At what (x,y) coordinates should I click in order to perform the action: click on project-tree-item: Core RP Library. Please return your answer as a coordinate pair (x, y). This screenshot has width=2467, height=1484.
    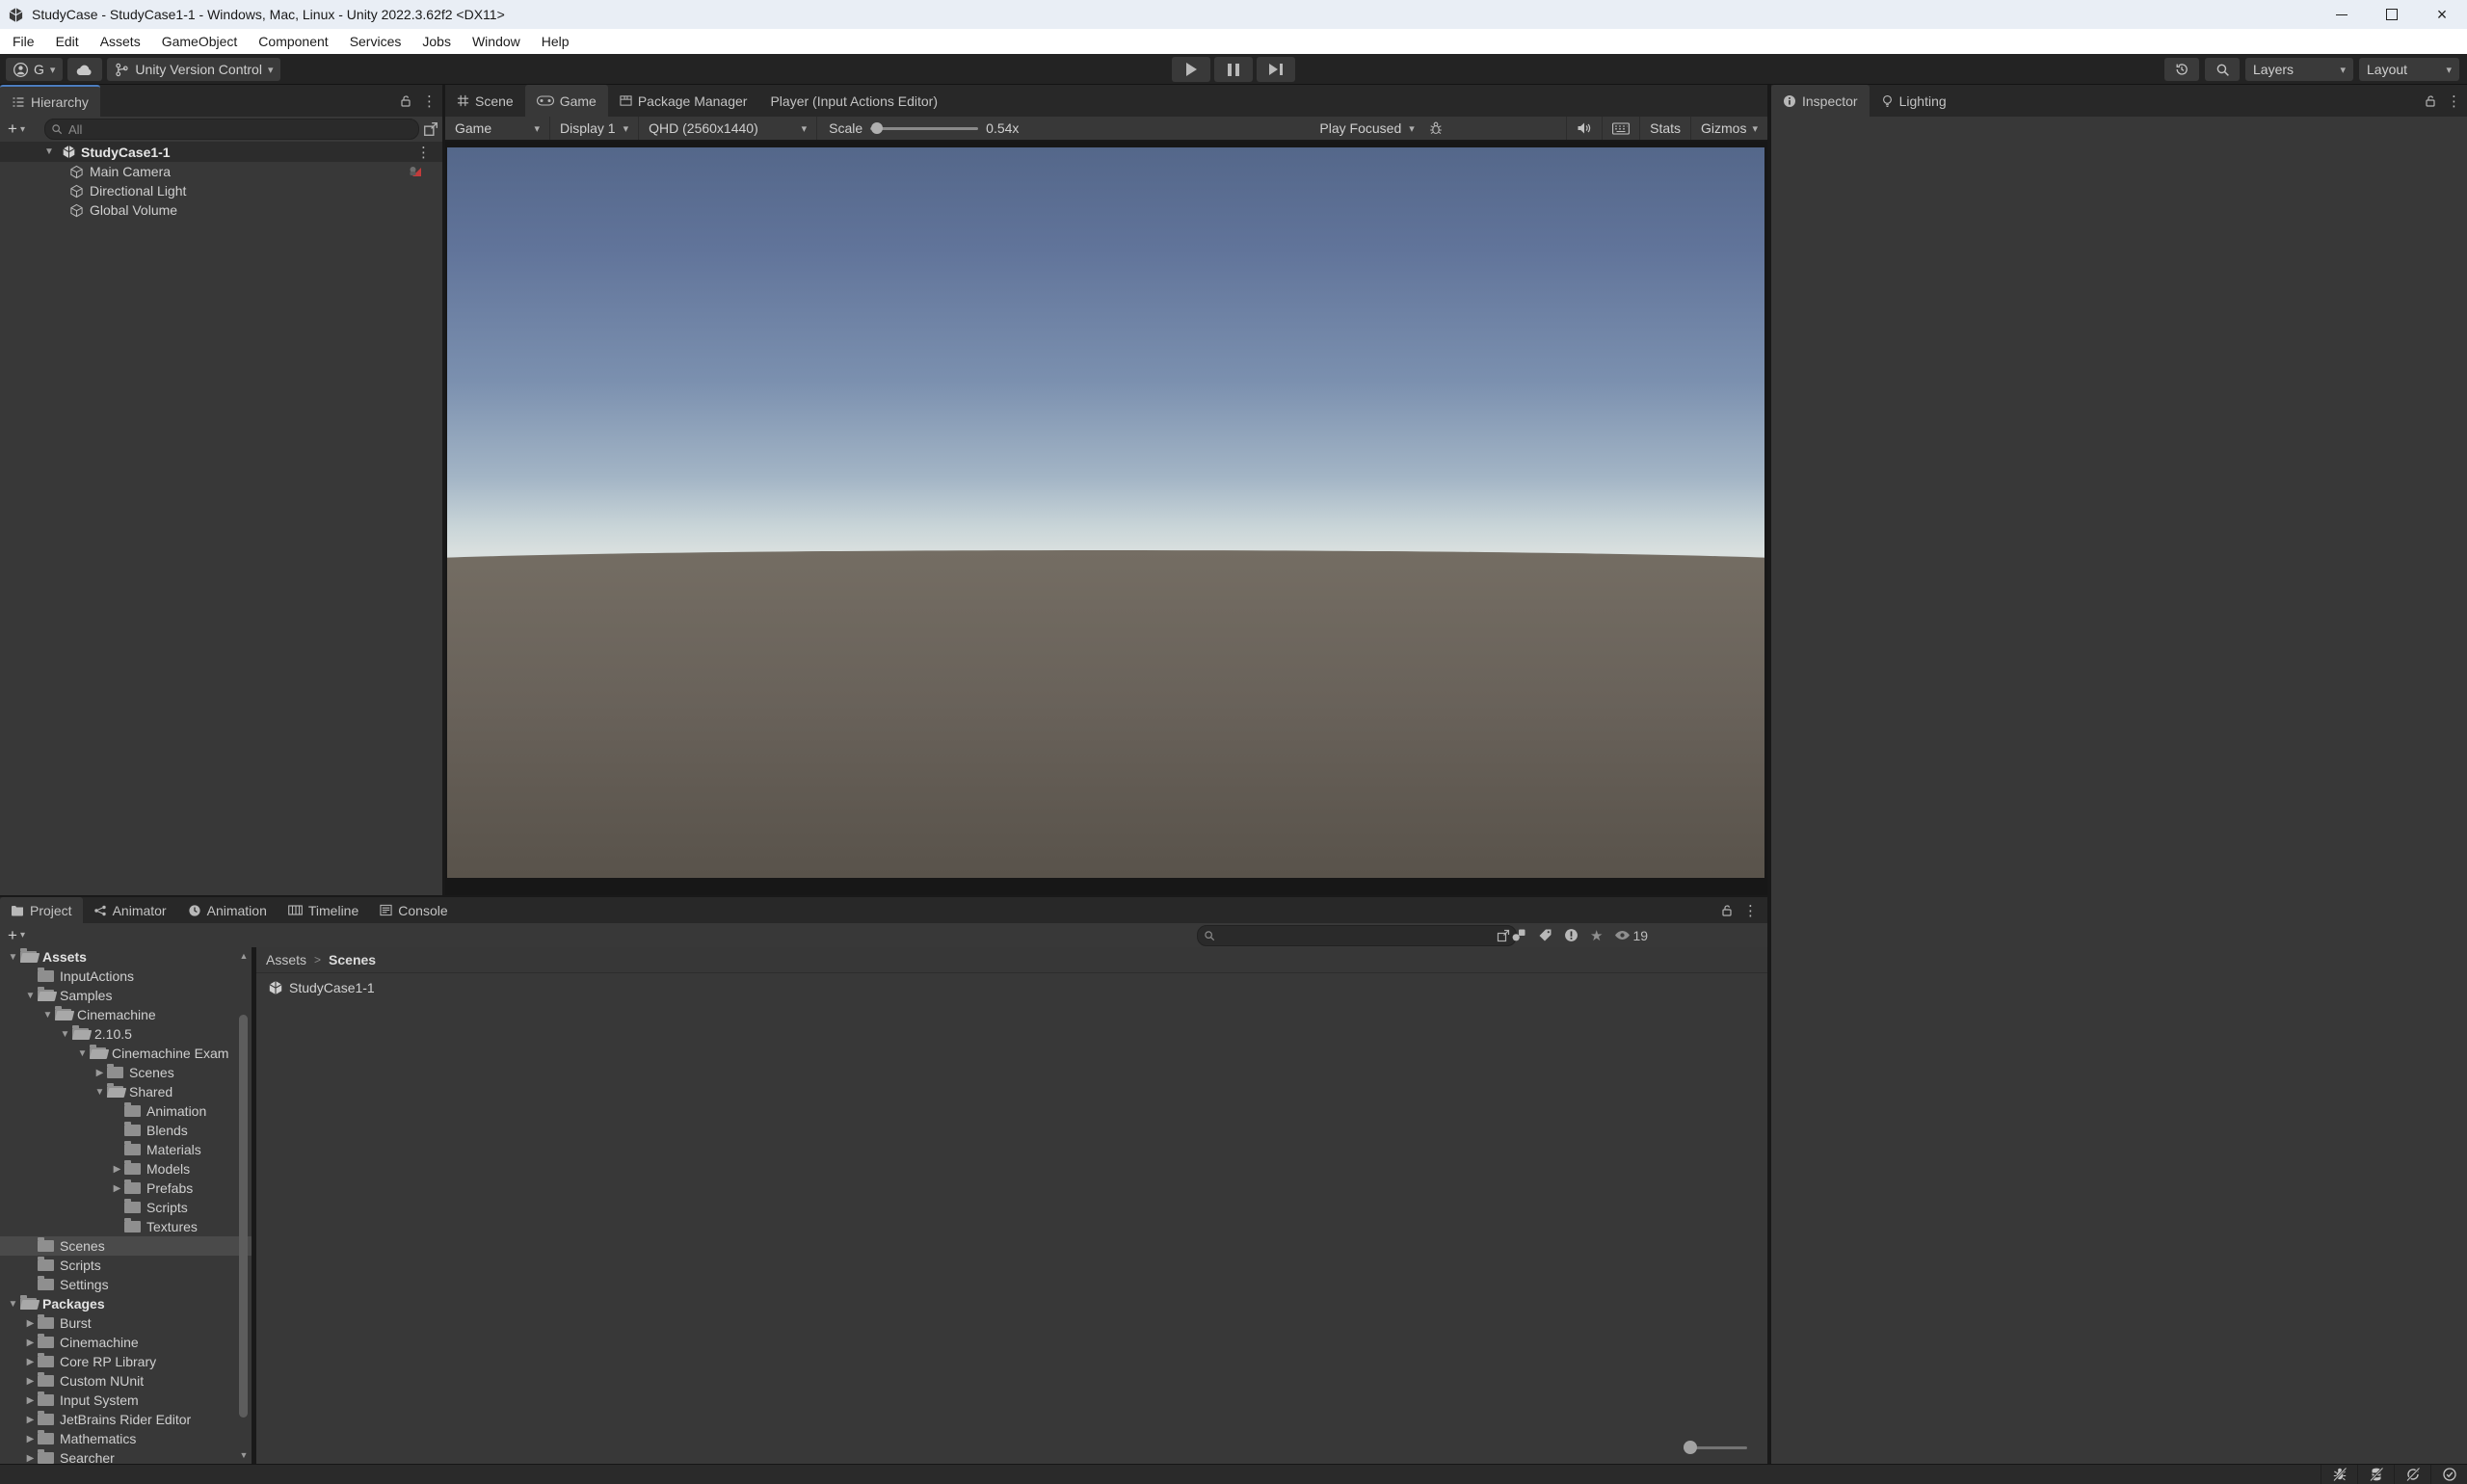
    Looking at the image, I should click on (126, 1361).